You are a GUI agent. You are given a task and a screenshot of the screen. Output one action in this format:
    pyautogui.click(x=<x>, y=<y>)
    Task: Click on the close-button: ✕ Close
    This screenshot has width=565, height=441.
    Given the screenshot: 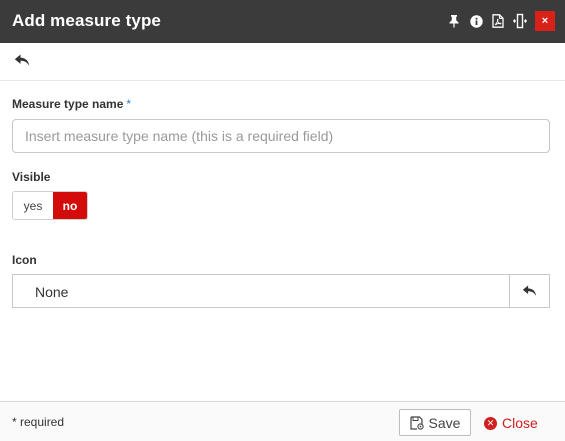 What is the action you would take?
    pyautogui.click(x=511, y=423)
    